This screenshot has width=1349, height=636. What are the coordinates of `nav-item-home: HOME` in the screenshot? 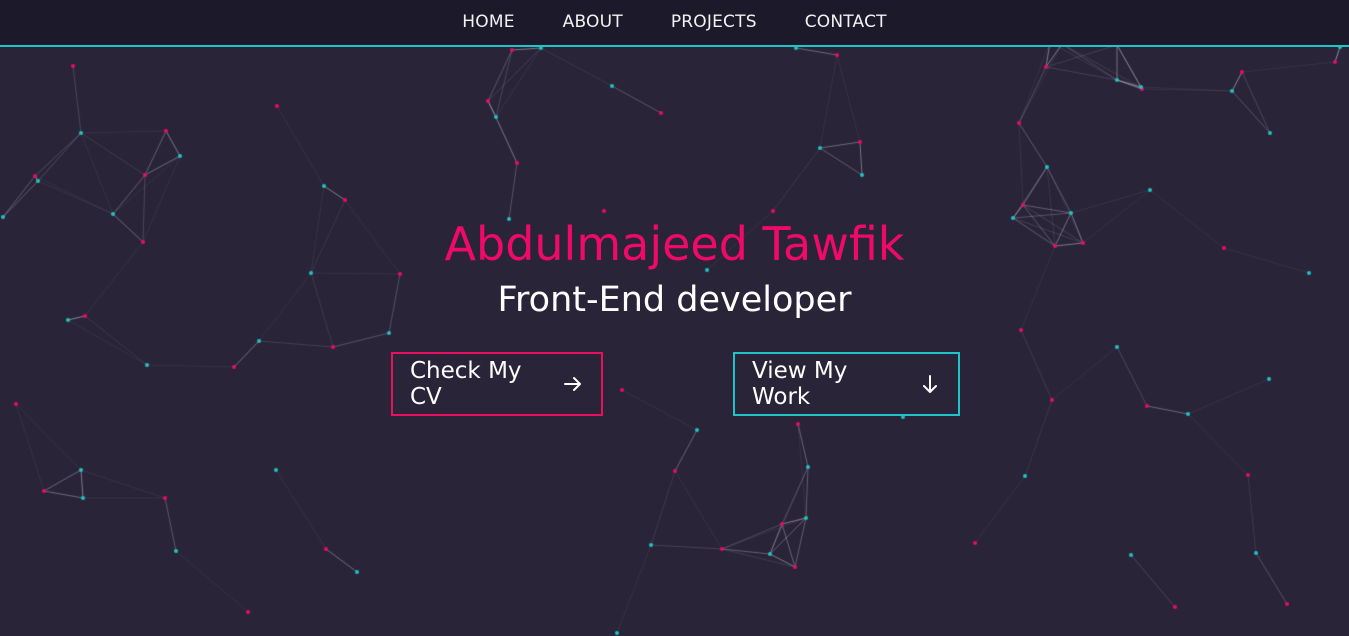 It's located at (488, 22).